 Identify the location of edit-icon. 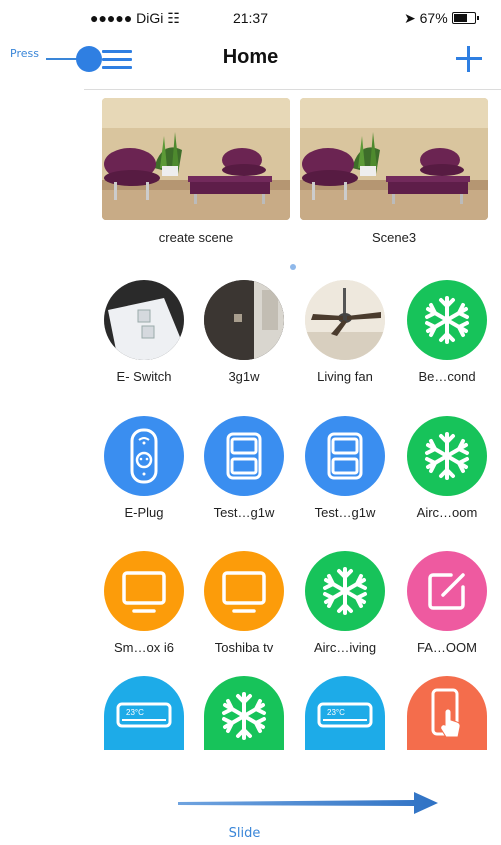
(446, 591).